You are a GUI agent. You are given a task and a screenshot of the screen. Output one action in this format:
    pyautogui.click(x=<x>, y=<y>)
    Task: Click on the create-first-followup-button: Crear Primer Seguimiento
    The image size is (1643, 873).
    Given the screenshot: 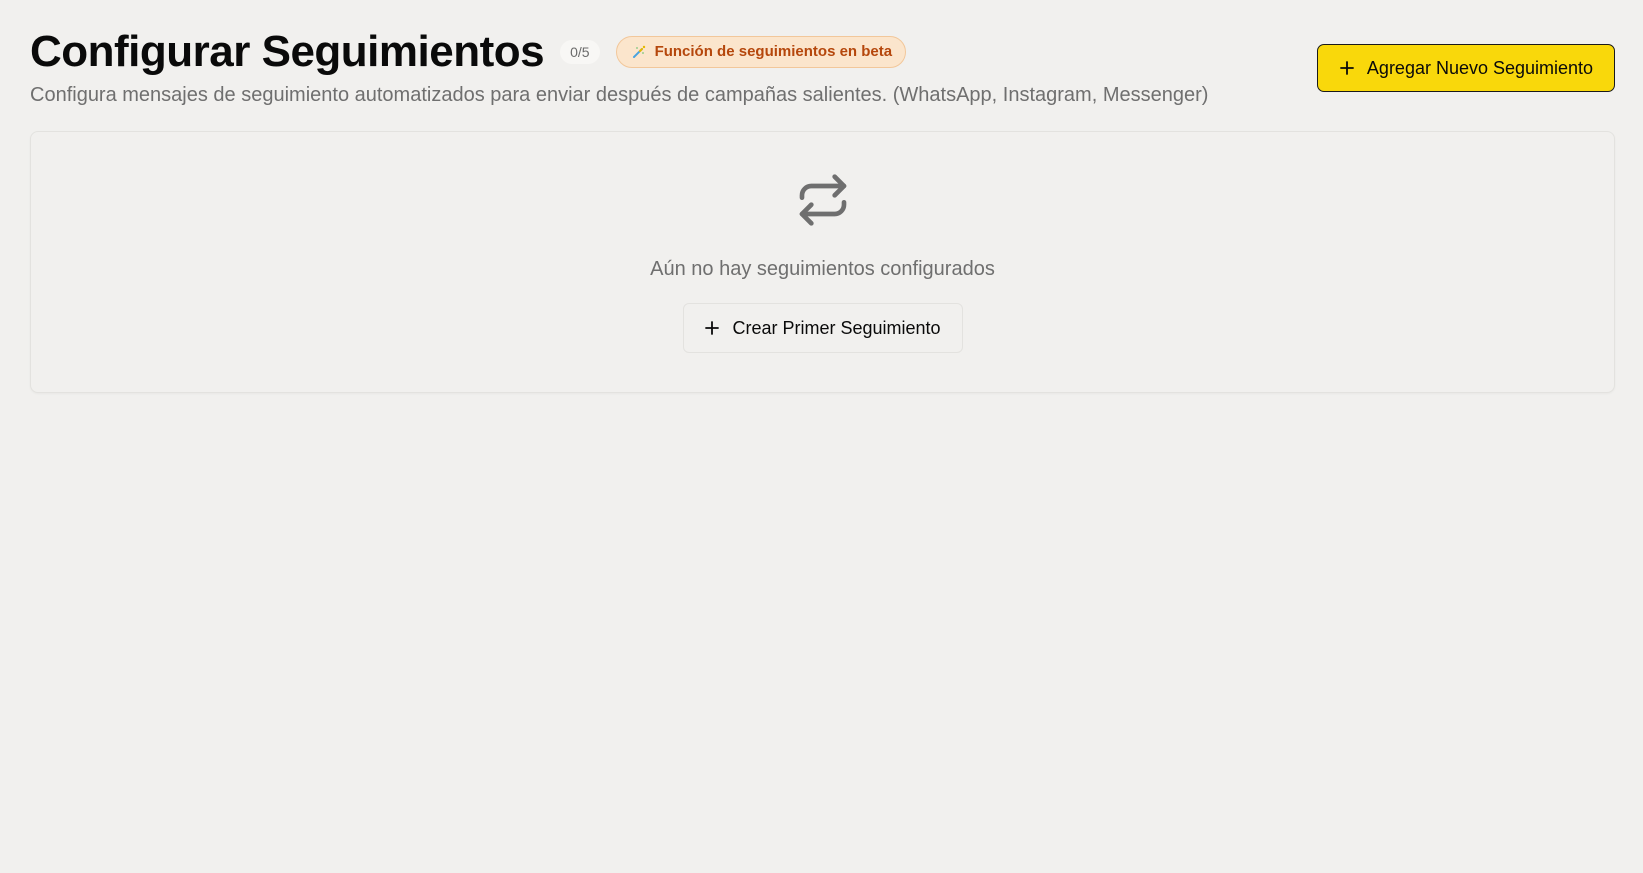 What is the action you would take?
    pyautogui.click(x=822, y=328)
    